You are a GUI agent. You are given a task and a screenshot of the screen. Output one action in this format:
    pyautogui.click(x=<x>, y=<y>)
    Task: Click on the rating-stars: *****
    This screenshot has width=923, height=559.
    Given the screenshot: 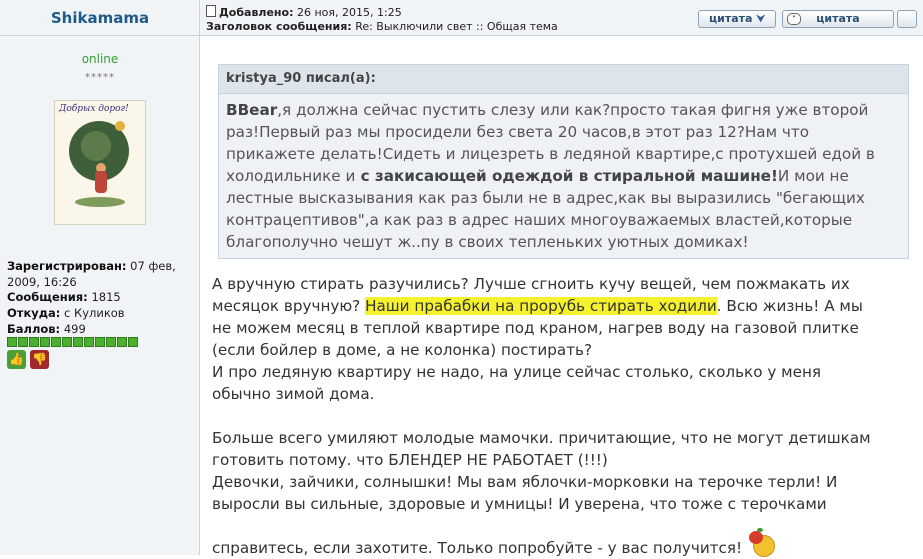 What is the action you would take?
    pyautogui.click(x=100, y=77)
    